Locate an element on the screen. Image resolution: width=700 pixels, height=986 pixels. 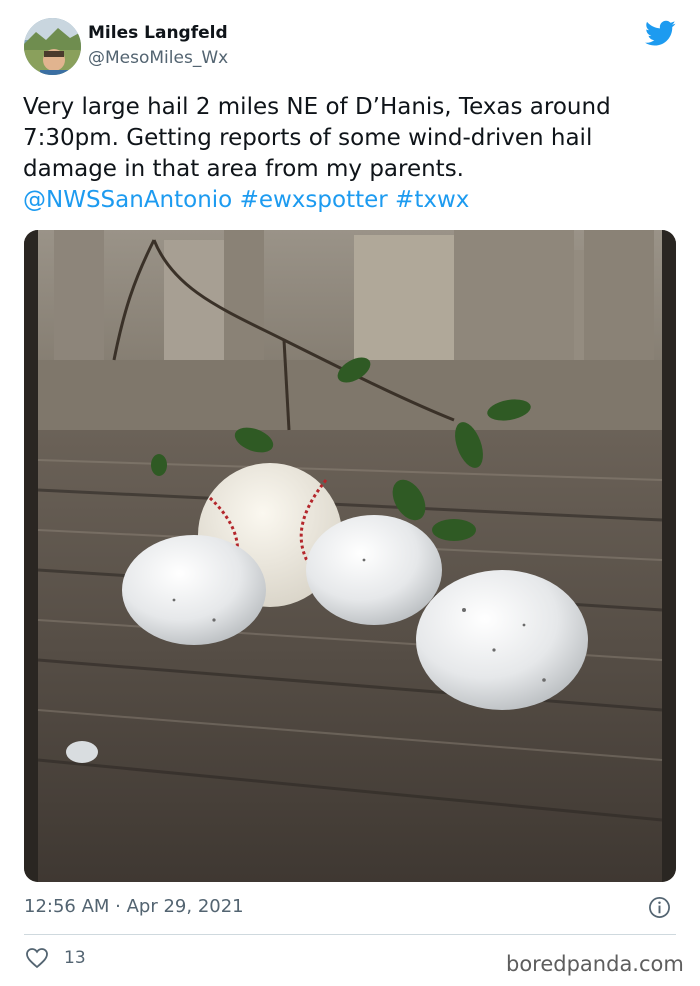
hashtag-link: #txwx is located at coordinates (432, 200).